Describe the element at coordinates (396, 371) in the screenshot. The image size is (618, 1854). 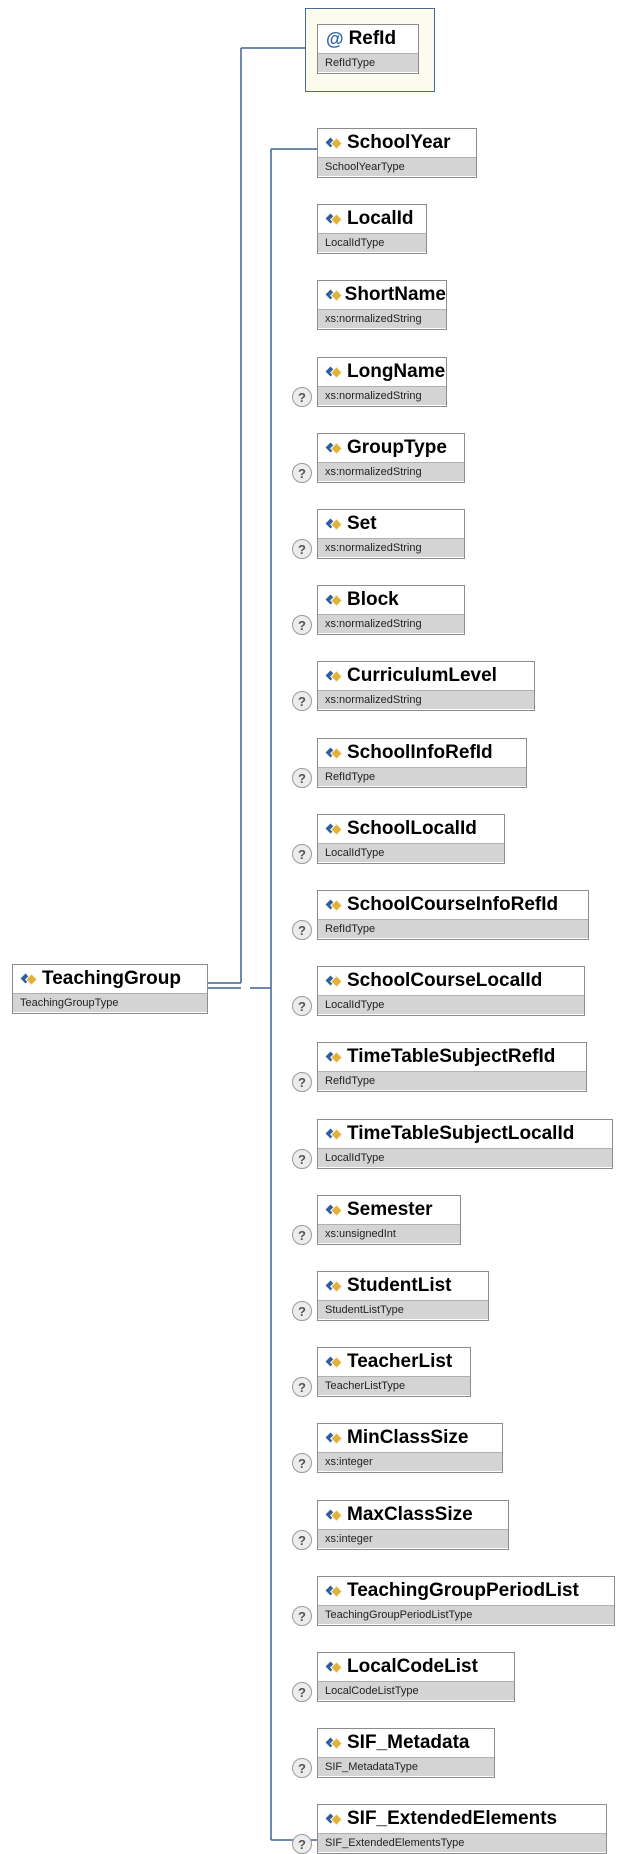
I see `element-name: LongName` at that location.